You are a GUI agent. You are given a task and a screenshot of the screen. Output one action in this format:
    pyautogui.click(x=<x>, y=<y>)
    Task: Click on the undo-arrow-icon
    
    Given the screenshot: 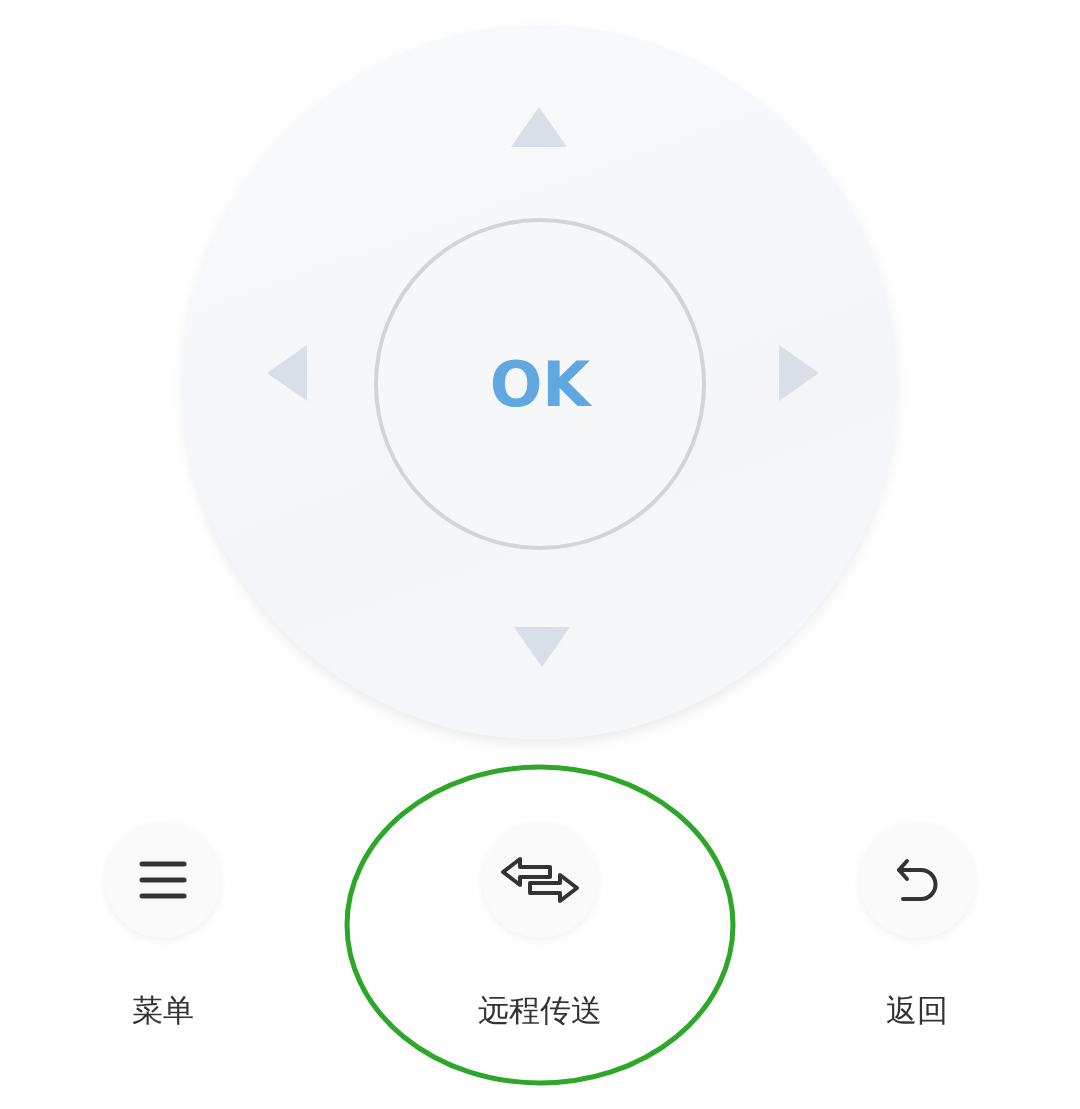 What is the action you would take?
    pyautogui.click(x=917, y=880)
    